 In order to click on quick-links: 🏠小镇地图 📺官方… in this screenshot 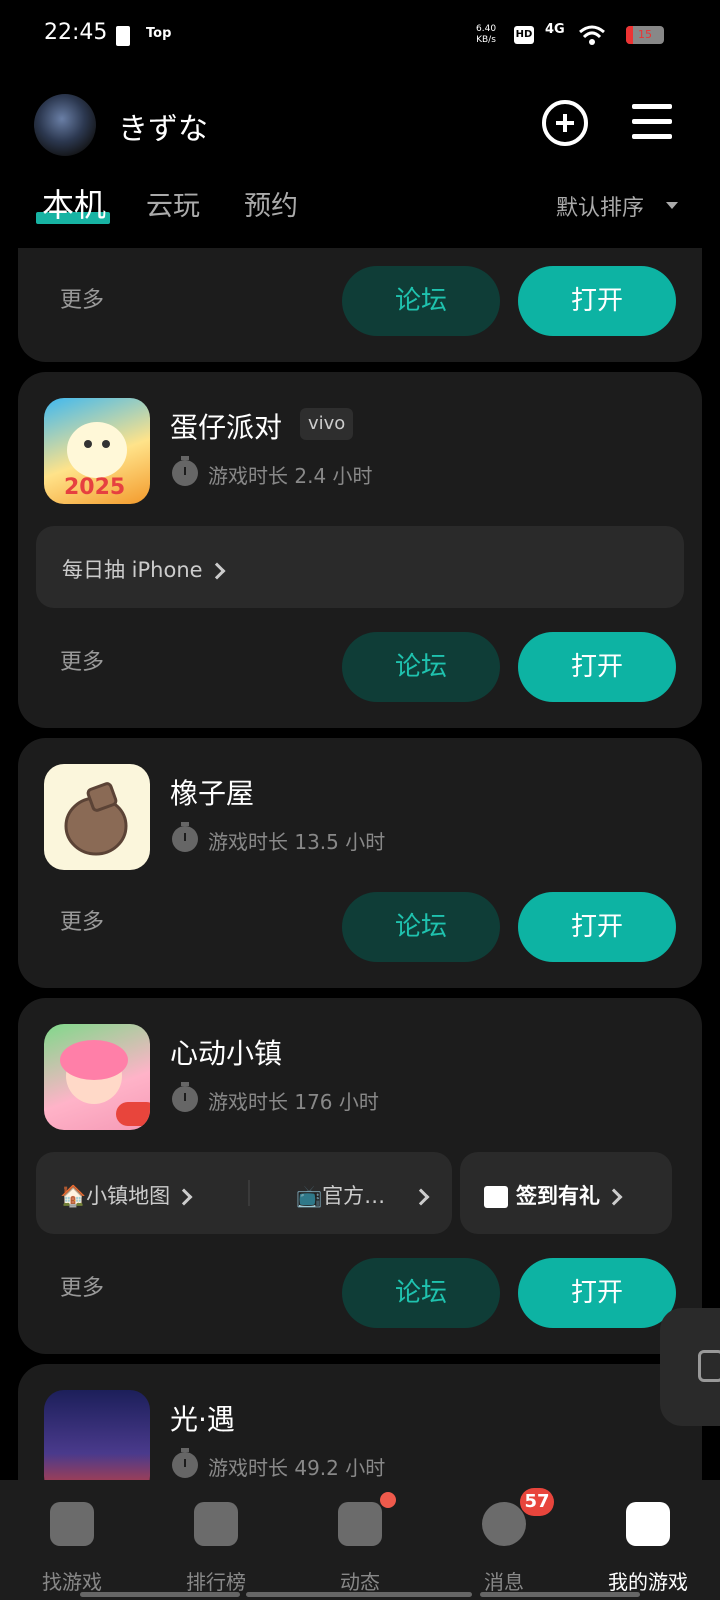, I will do `click(244, 1193)`.